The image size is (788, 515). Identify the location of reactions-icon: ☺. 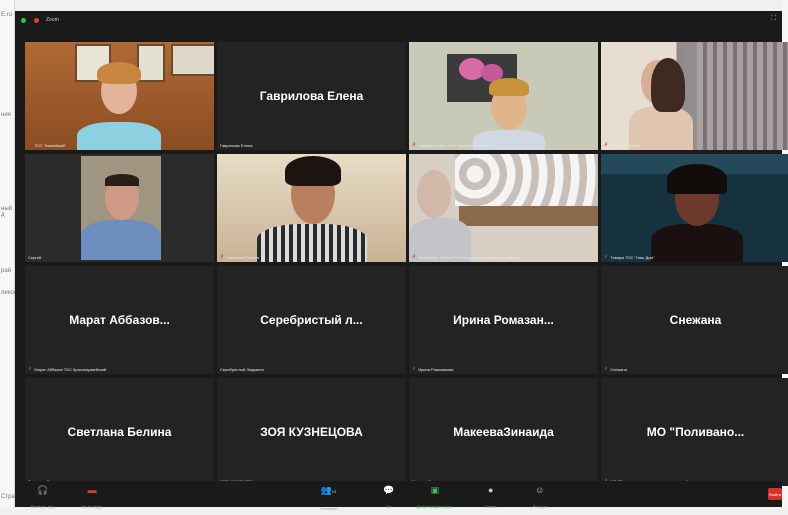
(540, 490).